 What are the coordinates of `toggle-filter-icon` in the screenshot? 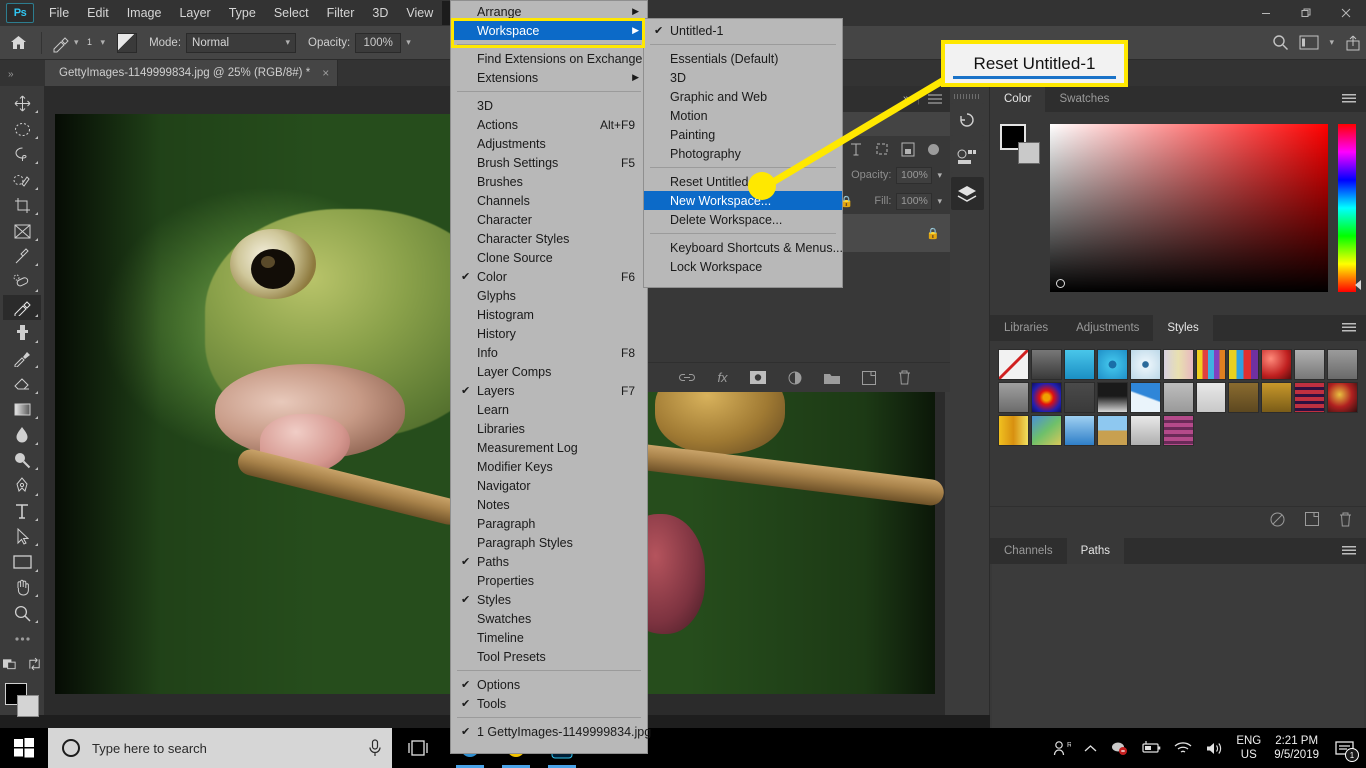 It's located at (933, 149).